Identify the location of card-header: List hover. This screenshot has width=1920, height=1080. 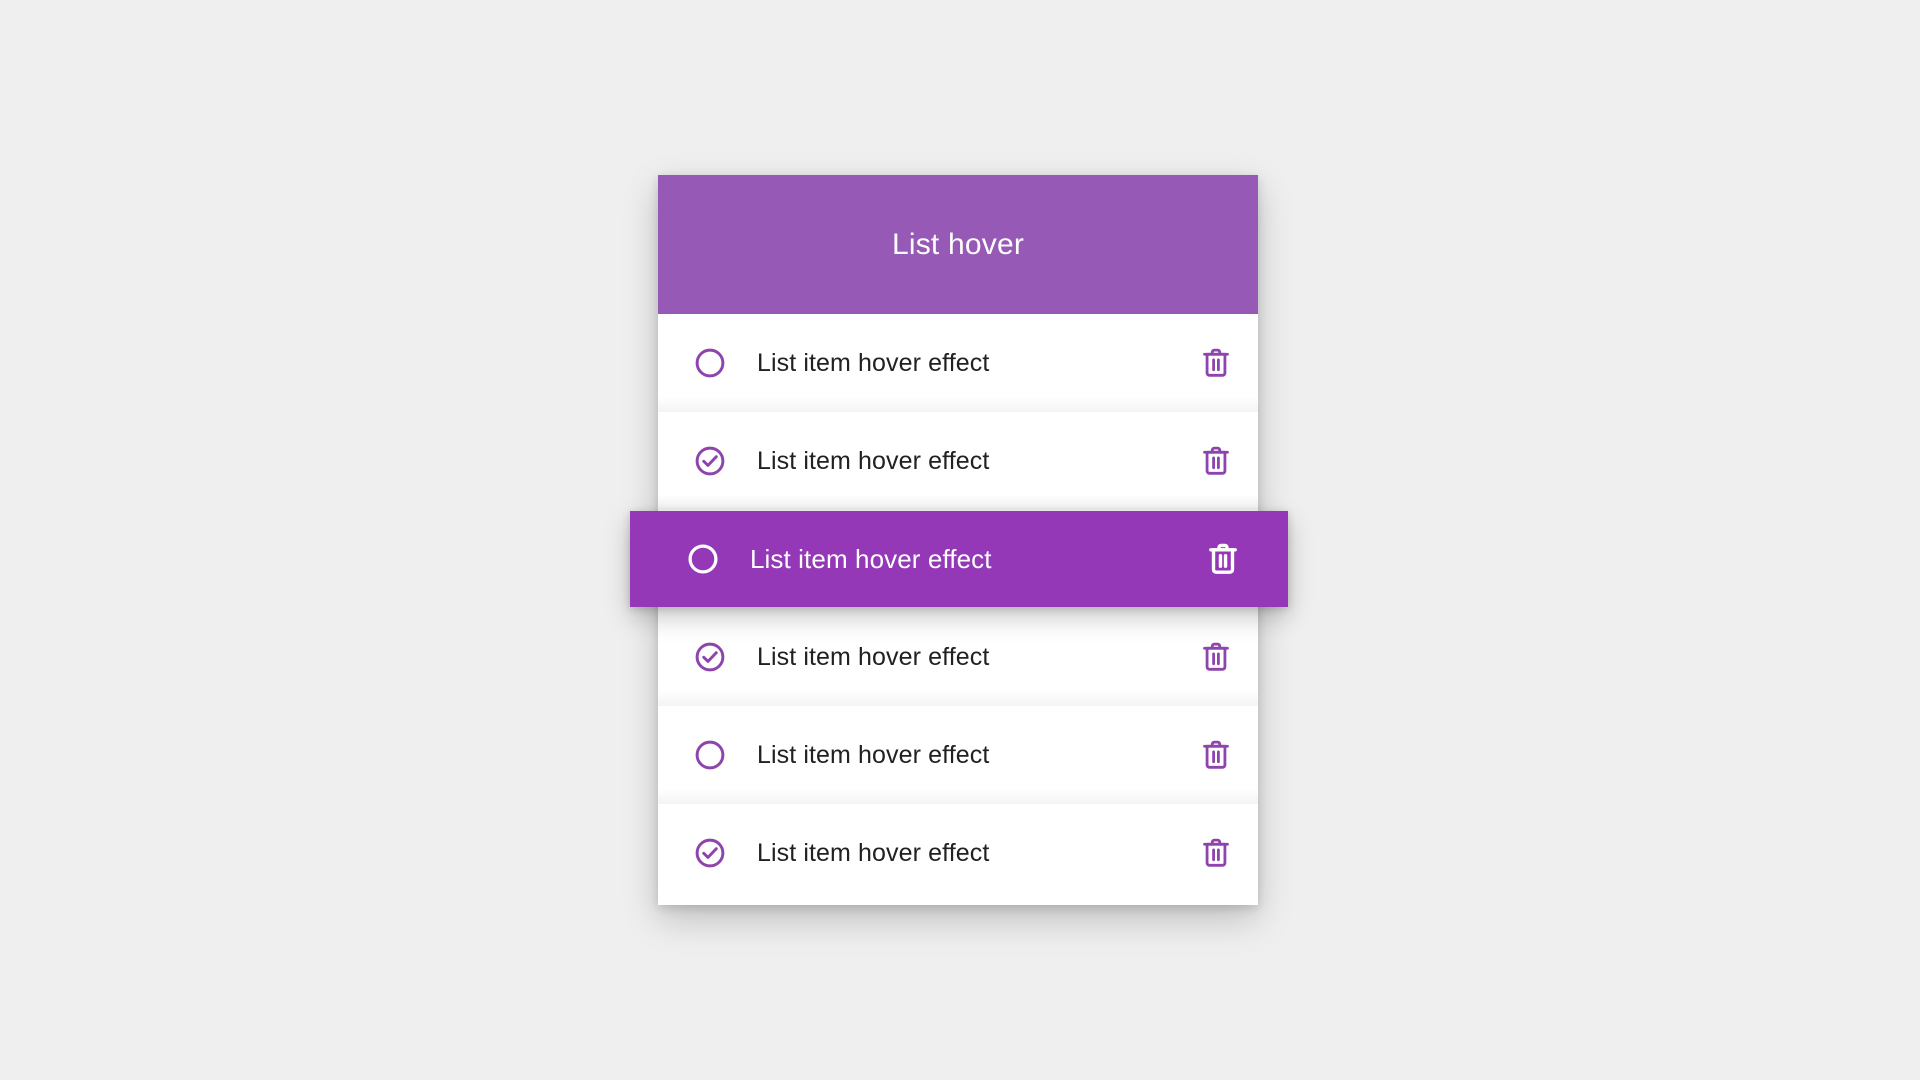
(958, 244).